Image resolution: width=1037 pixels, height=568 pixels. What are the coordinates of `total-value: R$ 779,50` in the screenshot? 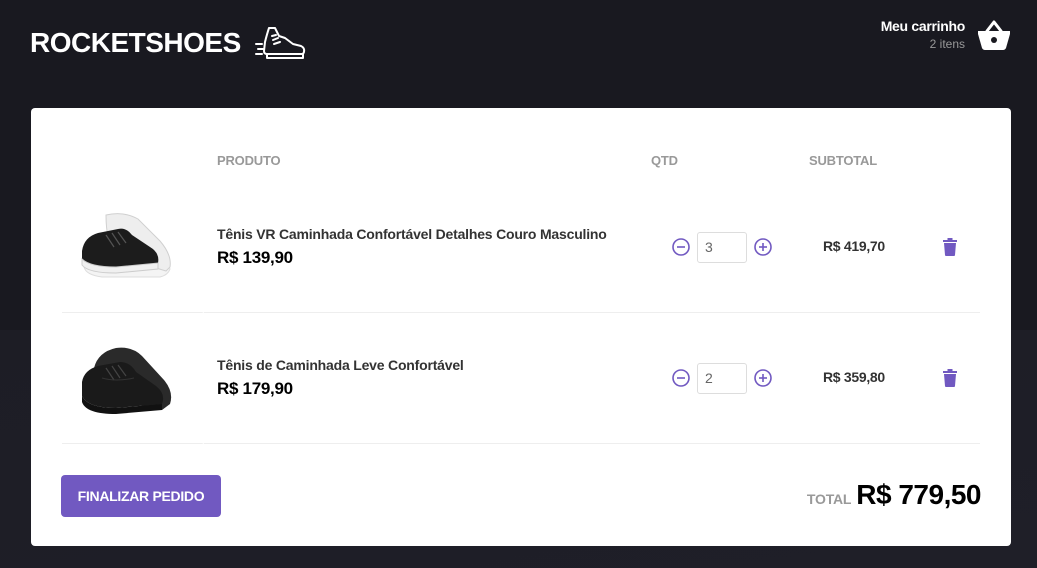 It's located at (918, 494).